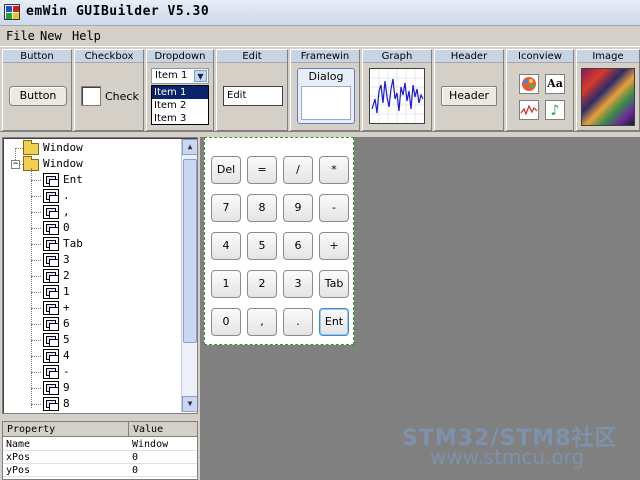  Describe the element at coordinates (608, 97) in the screenshot. I see `image-preview` at that location.